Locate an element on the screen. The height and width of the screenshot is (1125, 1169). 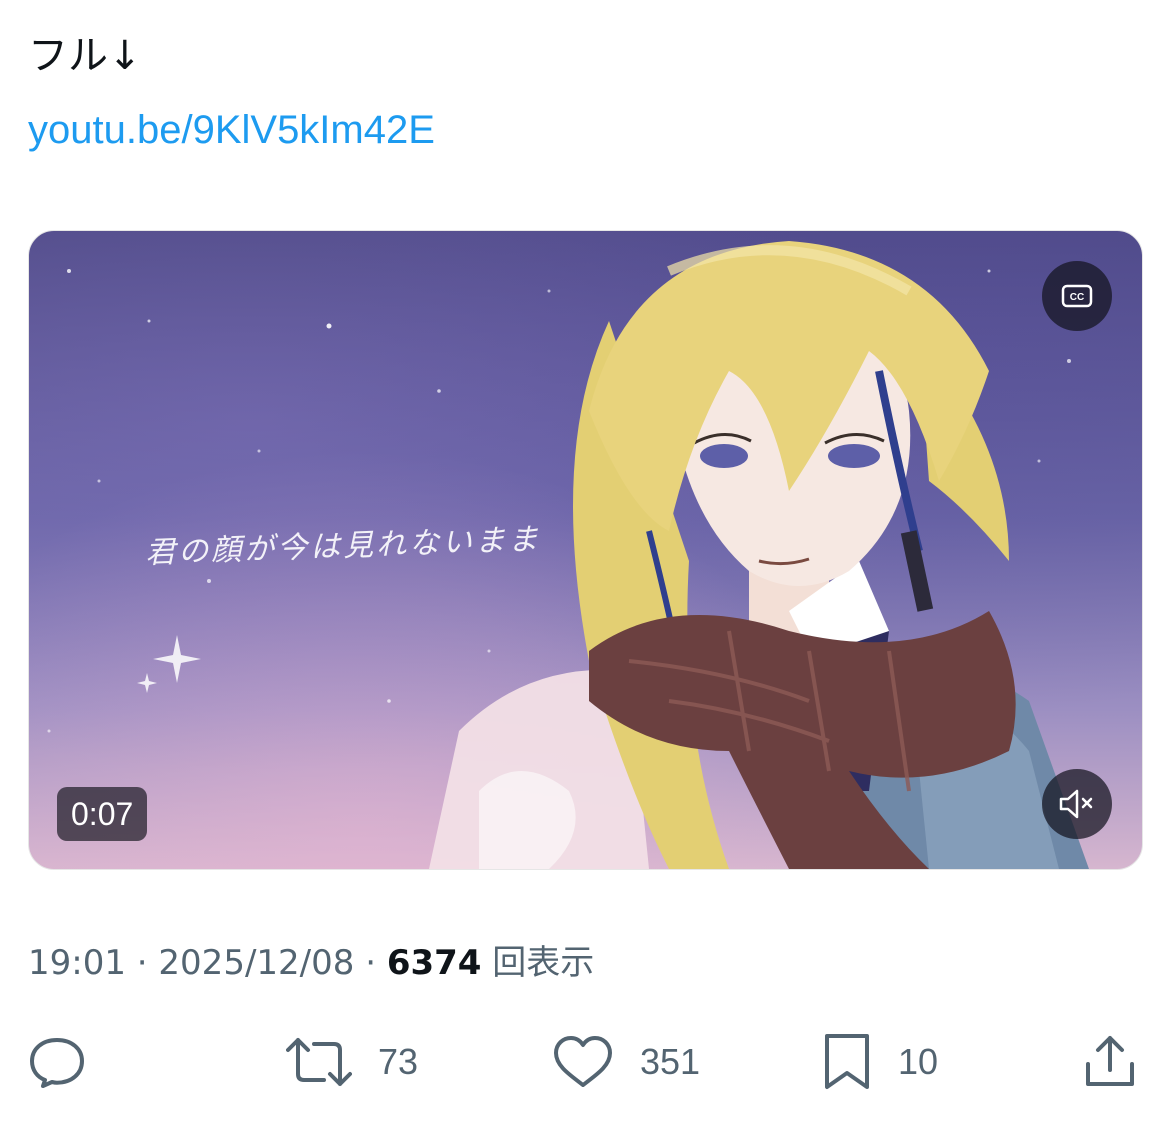
muted-speaker-icon is located at coordinates (1076, 804).